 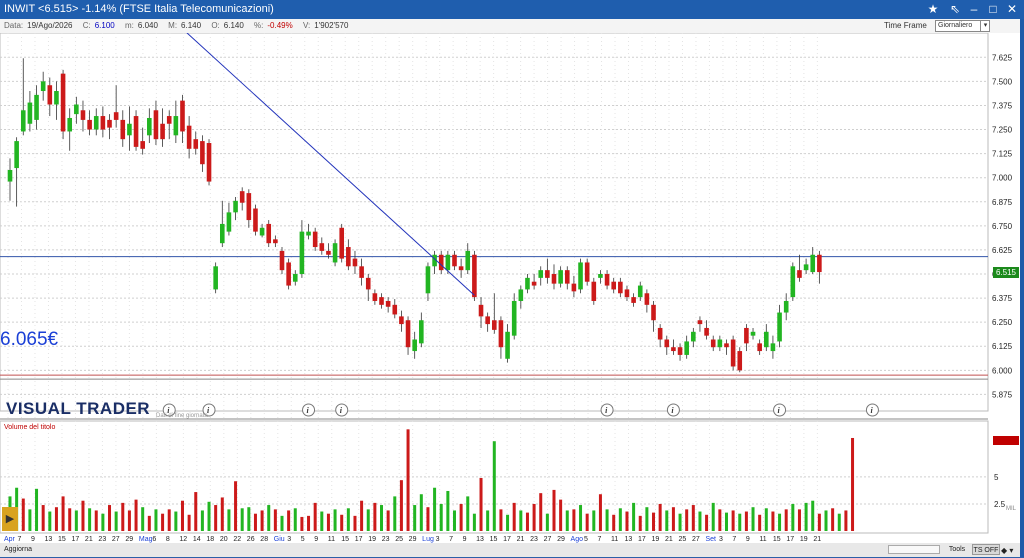 What do you see at coordinates (1002, 322) in the screenshot?
I see `price-tick-label: 6.250` at bounding box center [1002, 322].